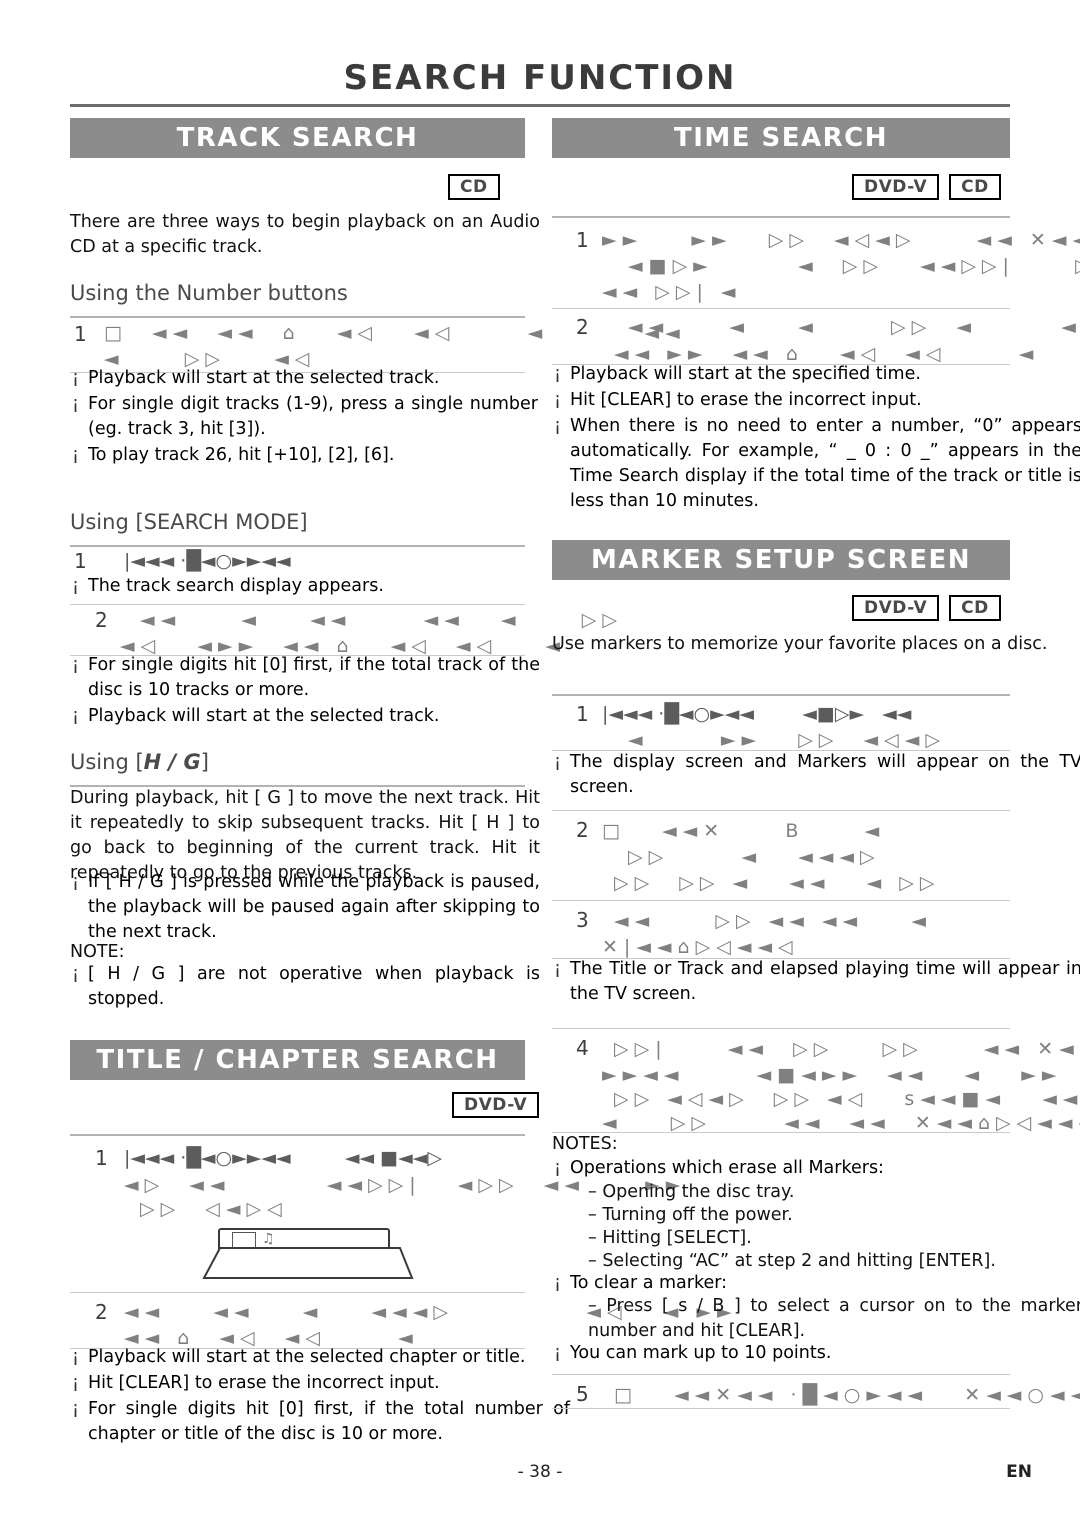  Describe the element at coordinates (847, 1395) in the screenshot. I see `step-illustration: □ ◄◄✕◄◄ ·█◄○►◄◄ ✕◄◄○◄◄◄⌂` at that location.